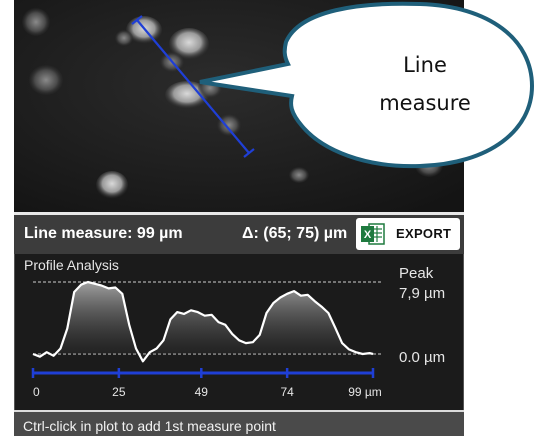 The width and height of the screenshot is (537, 438). What do you see at coordinates (295, 233) in the screenshot?
I see `delta-value: Δ: (65; 75) µm` at bounding box center [295, 233].